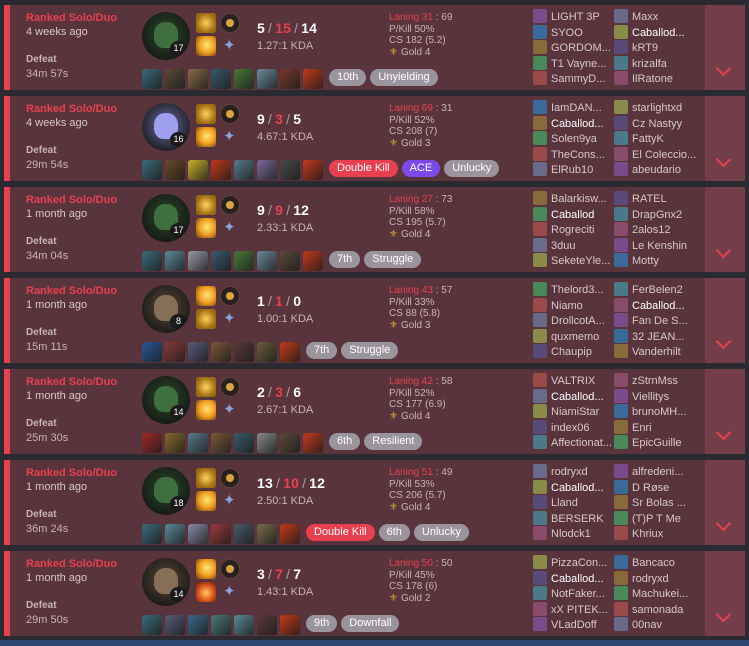 The height and width of the screenshot is (646, 749). I want to click on player-row: BERSERK, so click(575, 518).